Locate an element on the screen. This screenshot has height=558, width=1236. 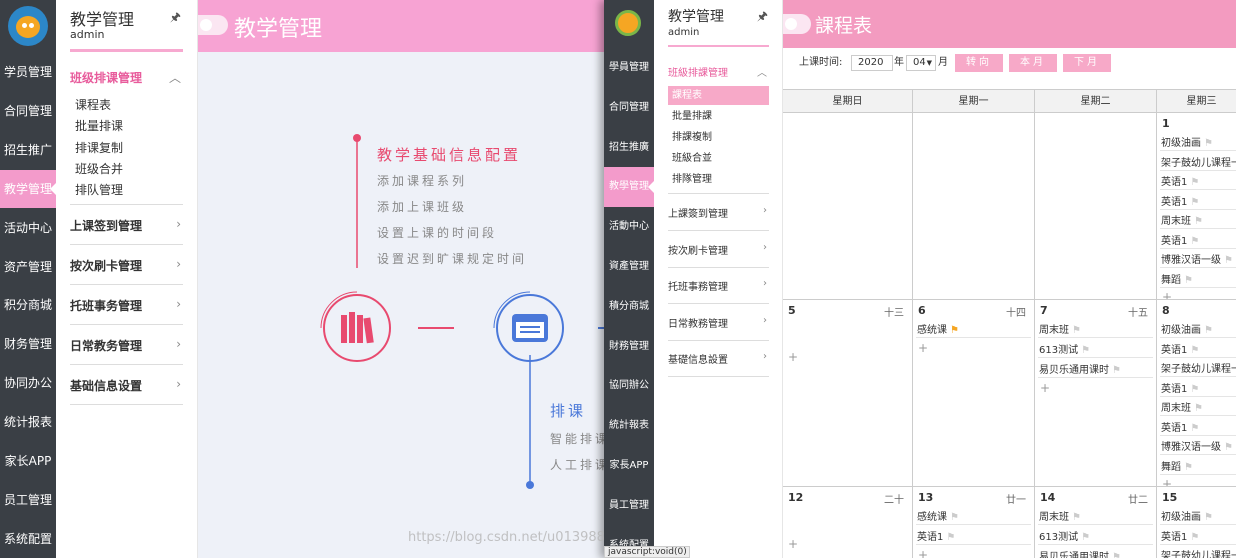
calendar-day: 14廿二周末班⚑613测试⚑易贝乐通用课时⚑+ is located at coordinates (1096, 522).